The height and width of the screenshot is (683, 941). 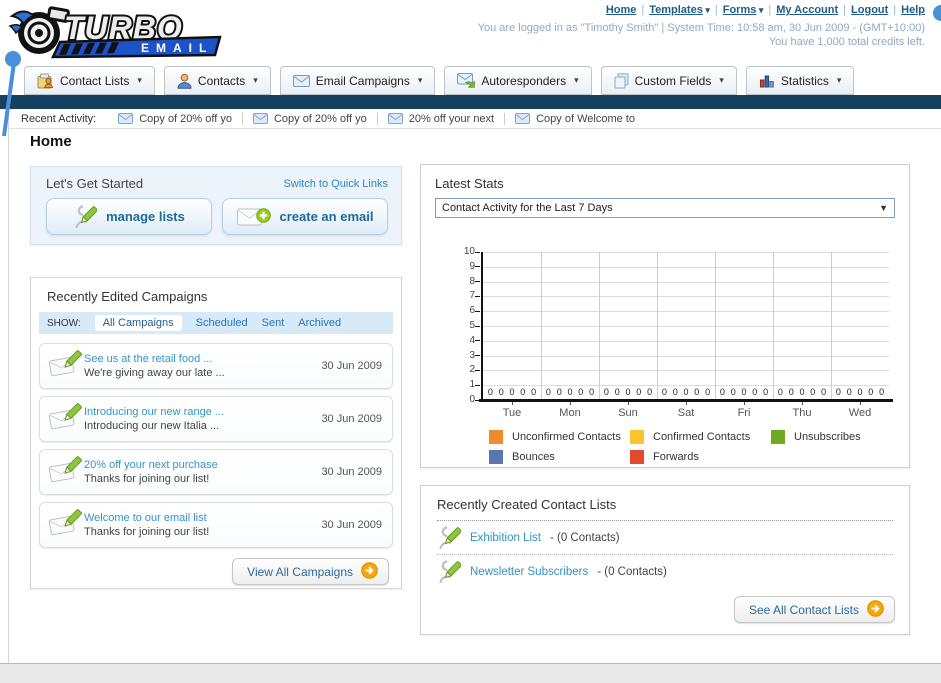 What do you see at coordinates (860, 413) in the screenshot?
I see `x-tick-label: Wed` at bounding box center [860, 413].